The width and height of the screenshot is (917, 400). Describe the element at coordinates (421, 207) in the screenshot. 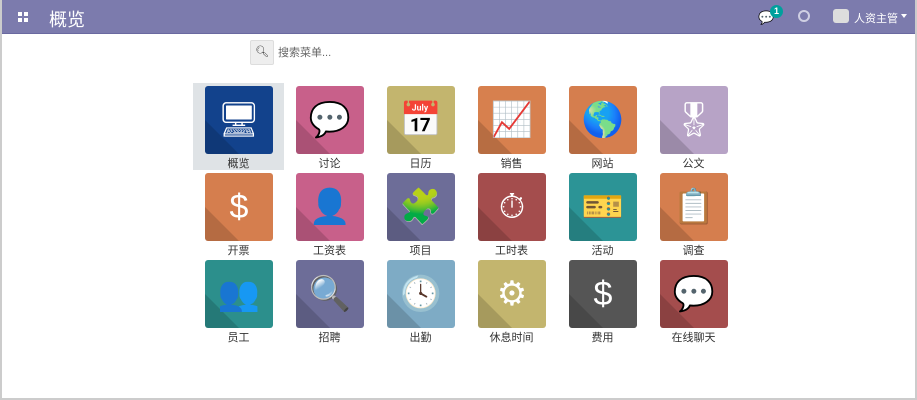

I see `puzzle-icon: 🧩` at that location.